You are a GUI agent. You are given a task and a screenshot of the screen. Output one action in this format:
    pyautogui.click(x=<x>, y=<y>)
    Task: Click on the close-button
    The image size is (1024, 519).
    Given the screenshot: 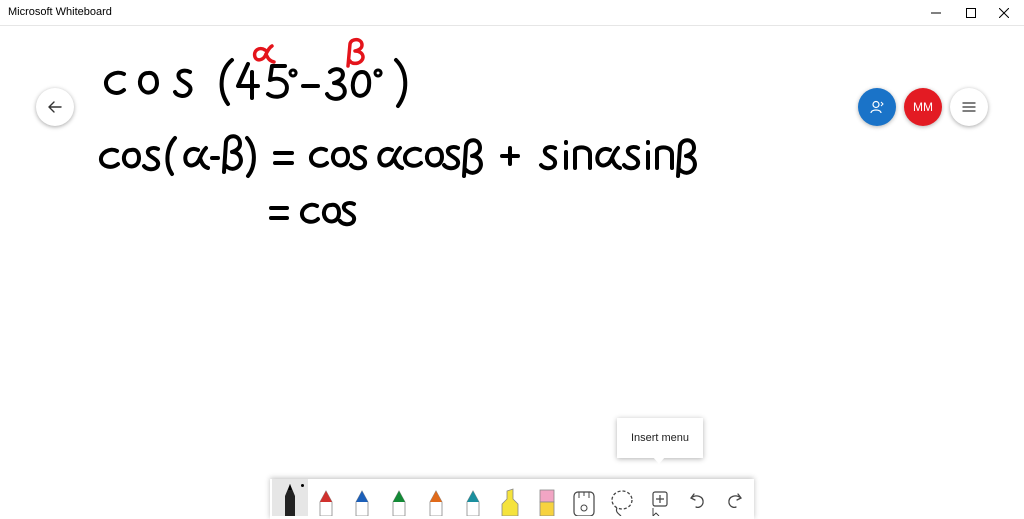 What is the action you would take?
    pyautogui.click(x=1004, y=12)
    